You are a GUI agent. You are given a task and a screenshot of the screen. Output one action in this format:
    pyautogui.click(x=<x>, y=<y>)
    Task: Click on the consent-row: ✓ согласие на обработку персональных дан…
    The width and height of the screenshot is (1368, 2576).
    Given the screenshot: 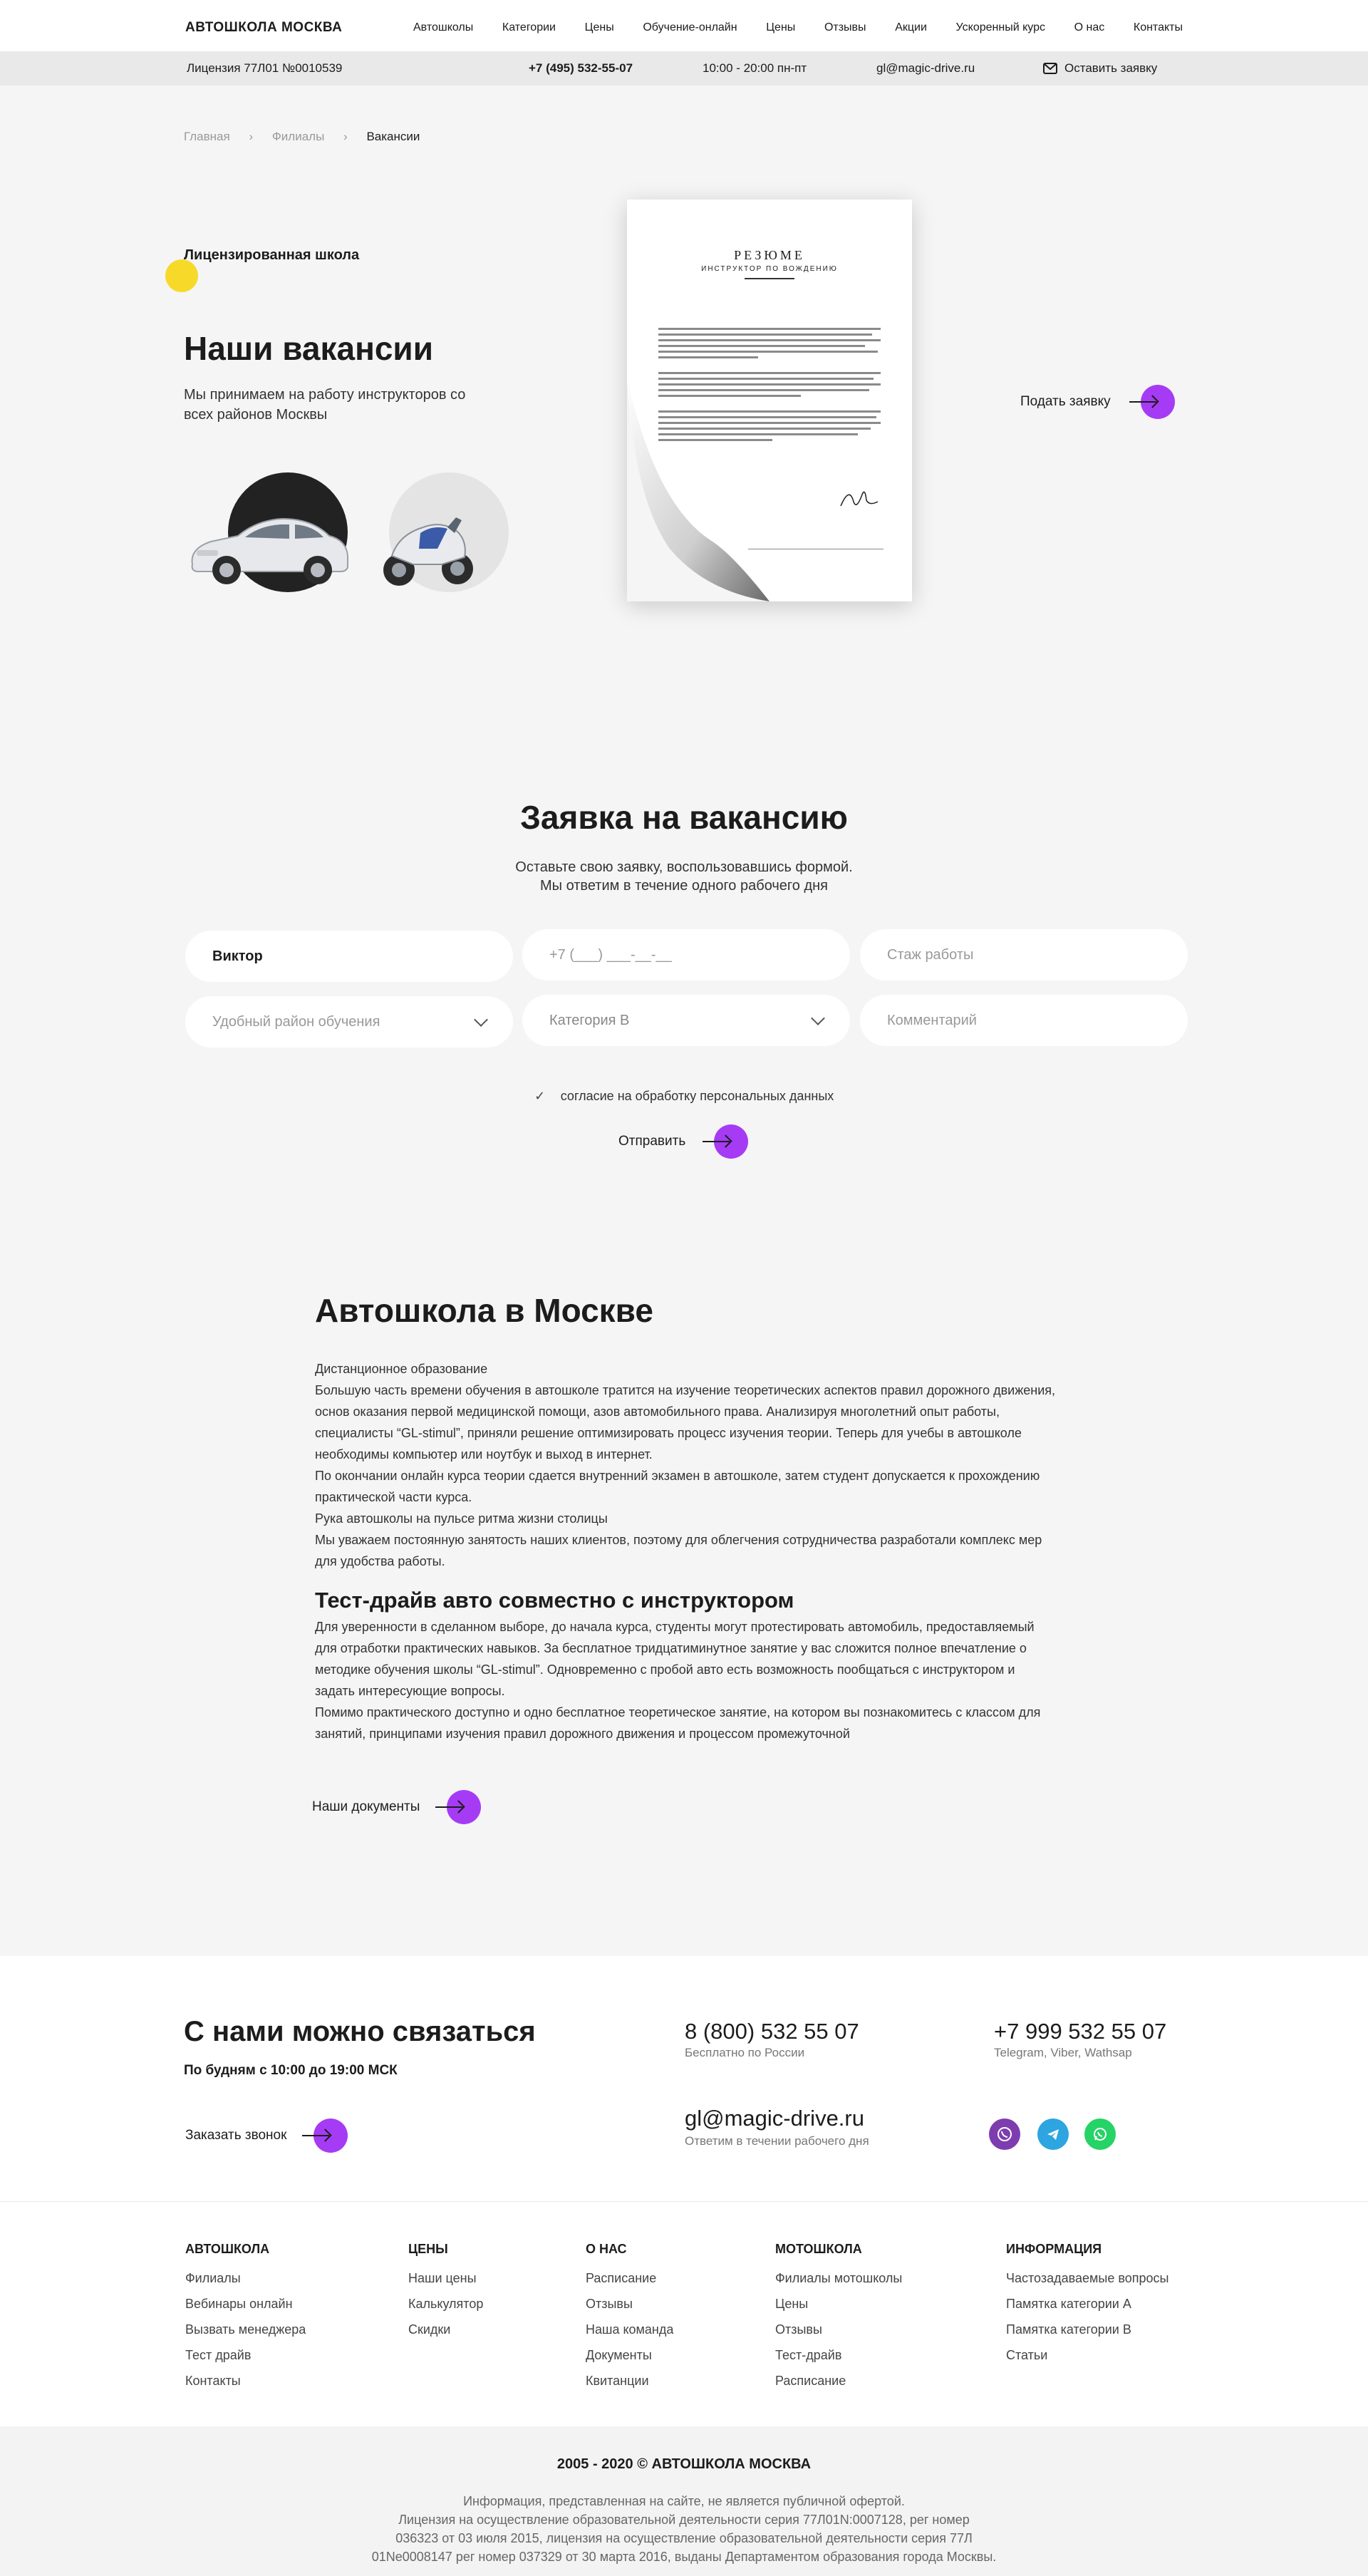 What is the action you would take?
    pyautogui.click(x=684, y=1097)
    